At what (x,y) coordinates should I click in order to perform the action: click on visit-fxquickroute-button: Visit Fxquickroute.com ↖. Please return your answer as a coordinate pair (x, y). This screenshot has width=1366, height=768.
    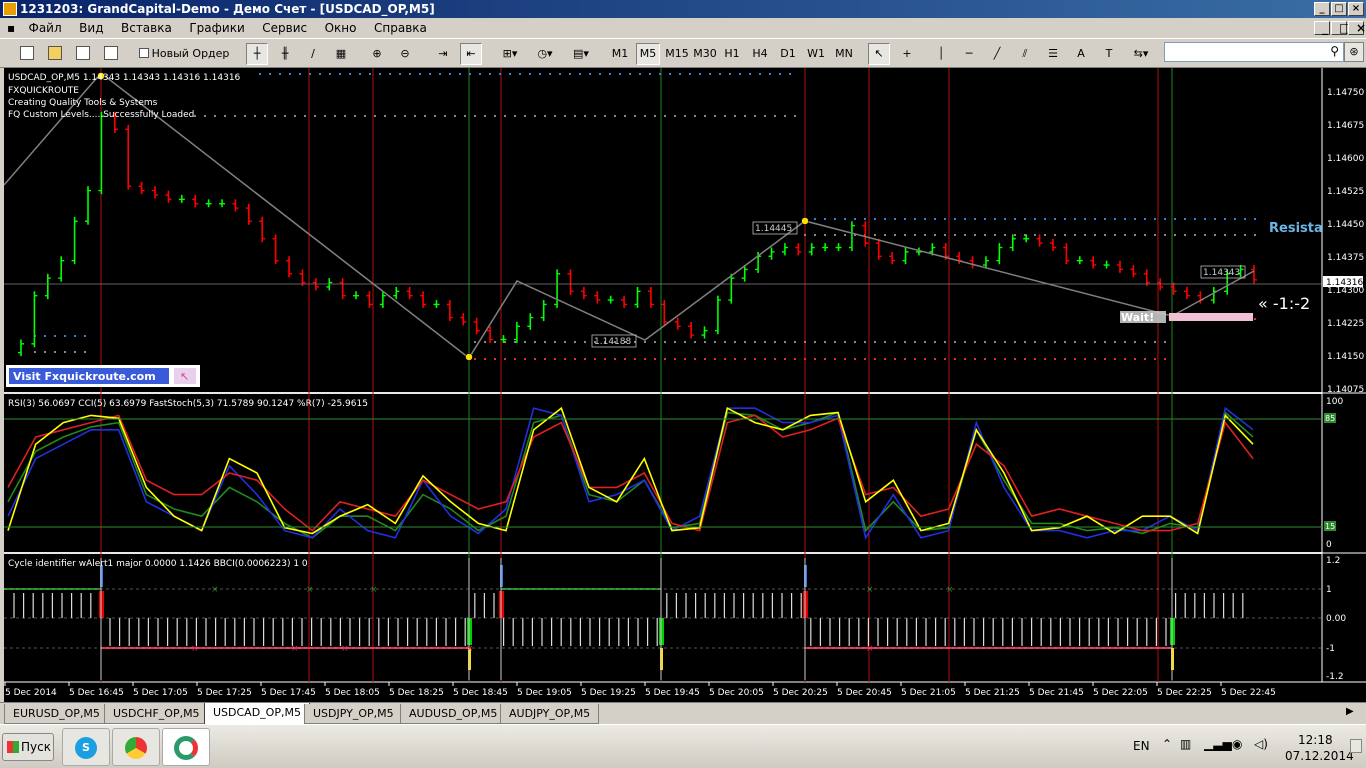
    Looking at the image, I should click on (103, 376).